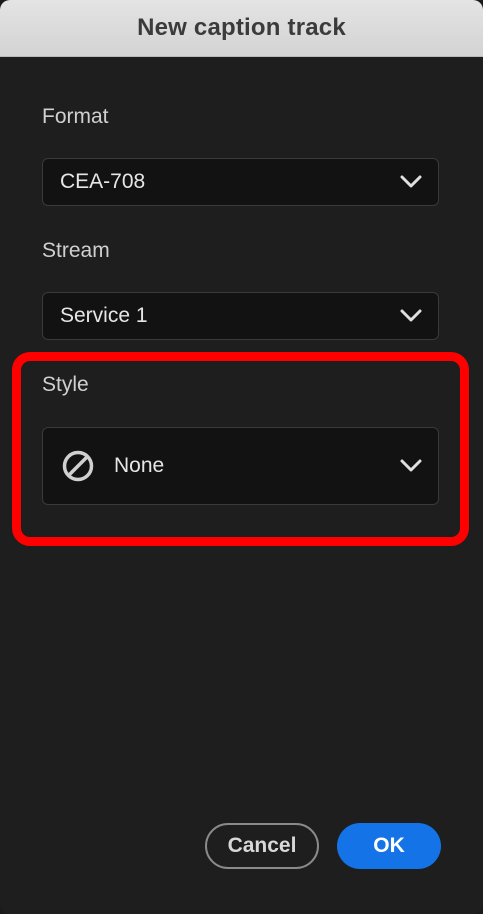 The height and width of the screenshot is (914, 483). I want to click on dialog-title: New caption track, so click(241, 27).